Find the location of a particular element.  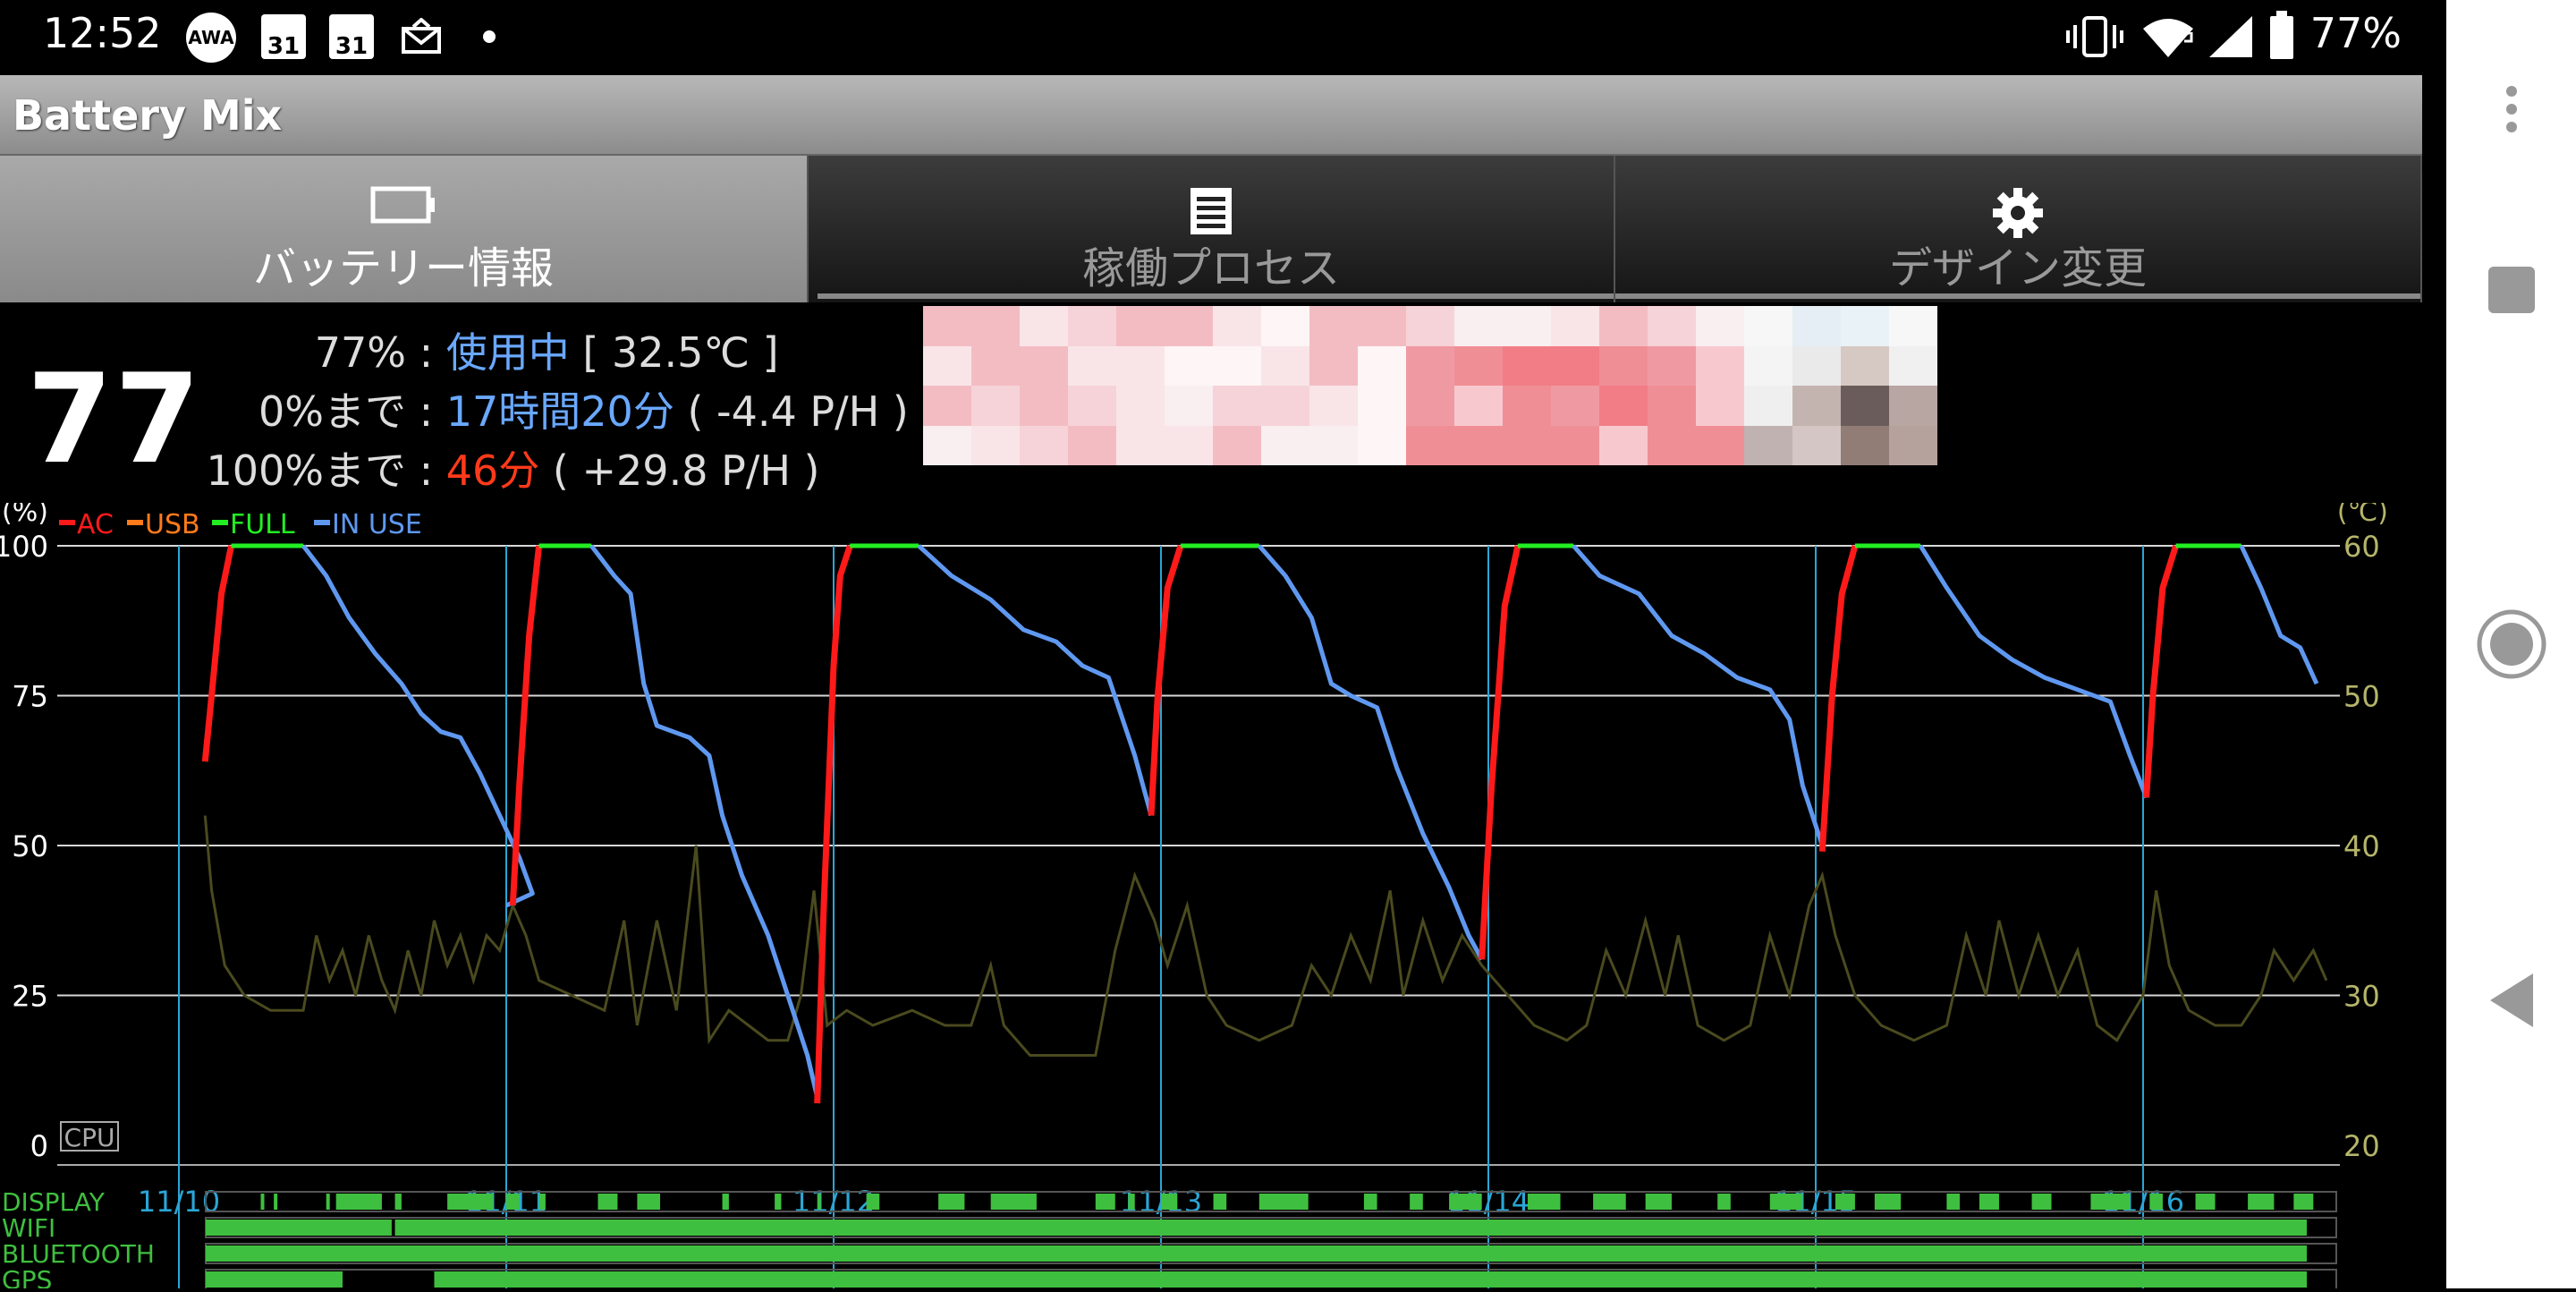

y-tick-right: 20 is located at coordinates (2361, 1146).